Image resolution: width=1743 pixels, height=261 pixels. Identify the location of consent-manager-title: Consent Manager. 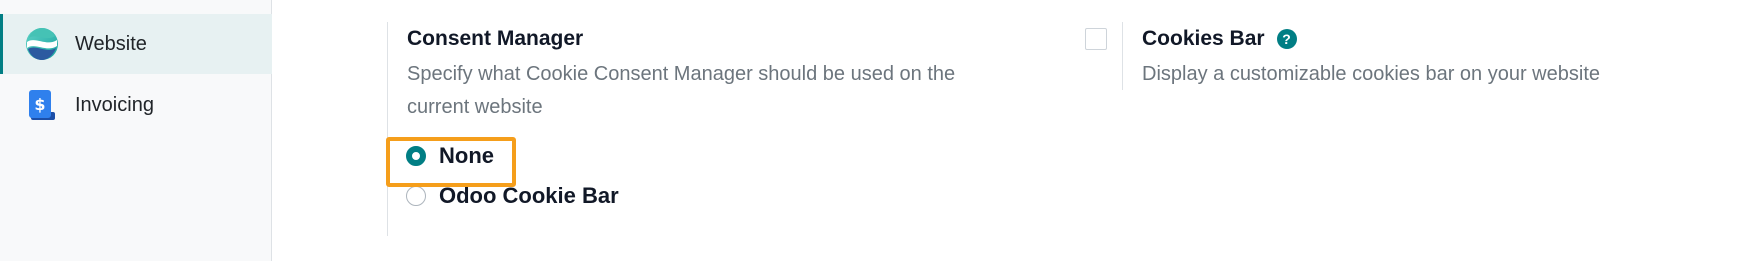
(495, 38).